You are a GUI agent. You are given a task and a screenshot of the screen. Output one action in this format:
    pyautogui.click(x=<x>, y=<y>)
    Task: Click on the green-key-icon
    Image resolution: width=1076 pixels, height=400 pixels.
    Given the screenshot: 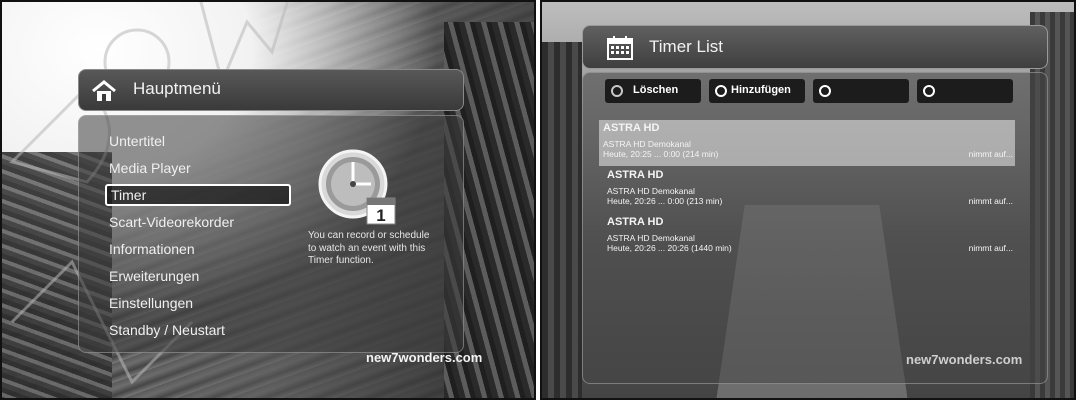 What is the action you would take?
    pyautogui.click(x=721, y=91)
    